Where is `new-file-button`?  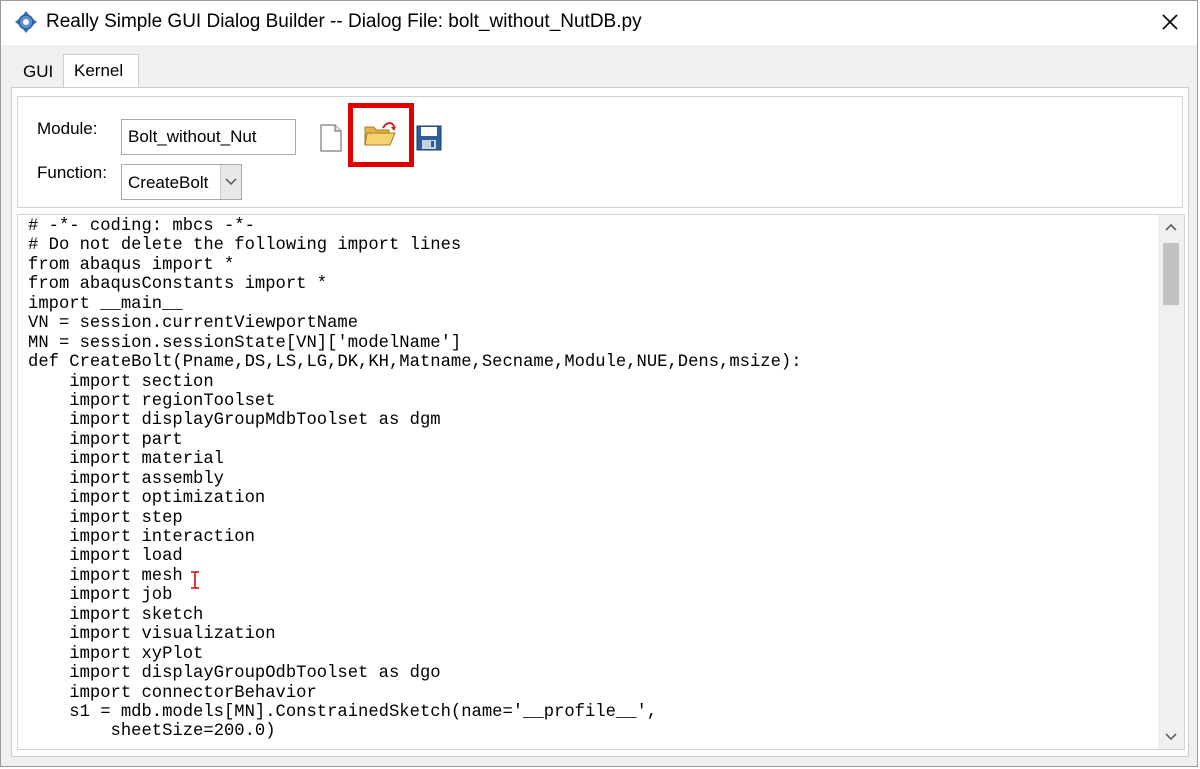 new-file-button is located at coordinates (331, 138).